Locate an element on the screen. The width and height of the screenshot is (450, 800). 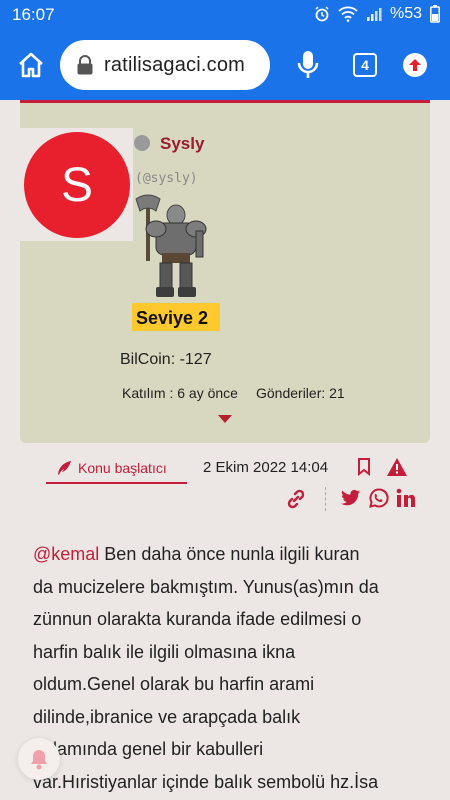
status-bar: 16:07 %53 is located at coordinates (225, 15).